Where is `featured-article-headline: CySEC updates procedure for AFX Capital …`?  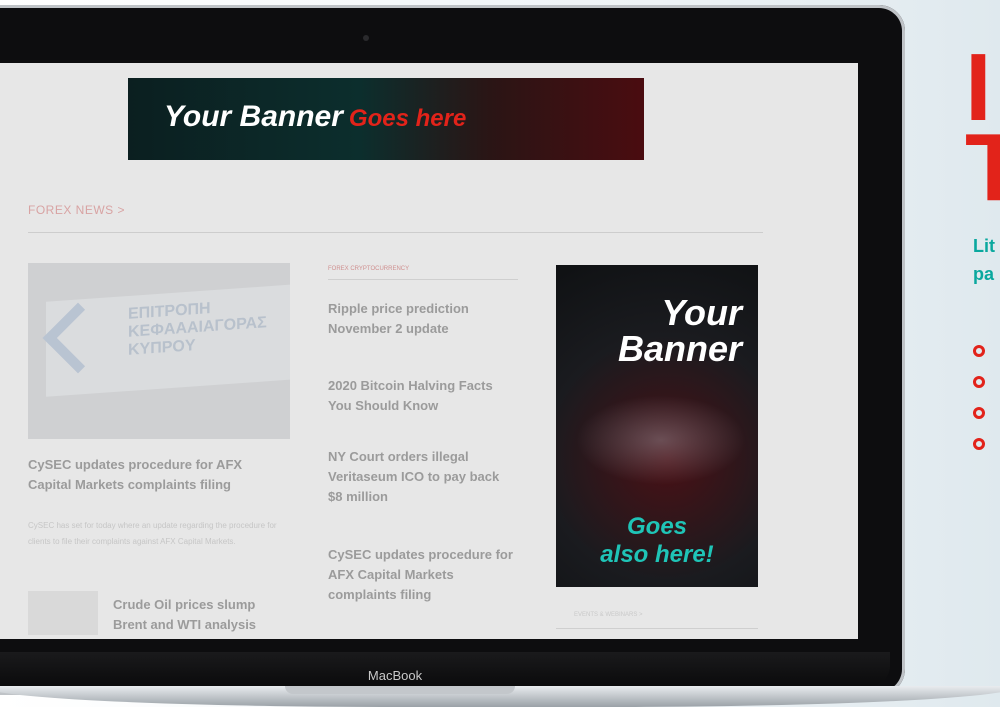
featured-article-headline: CySEC updates procedure for AFX Capital … is located at coordinates (159, 475).